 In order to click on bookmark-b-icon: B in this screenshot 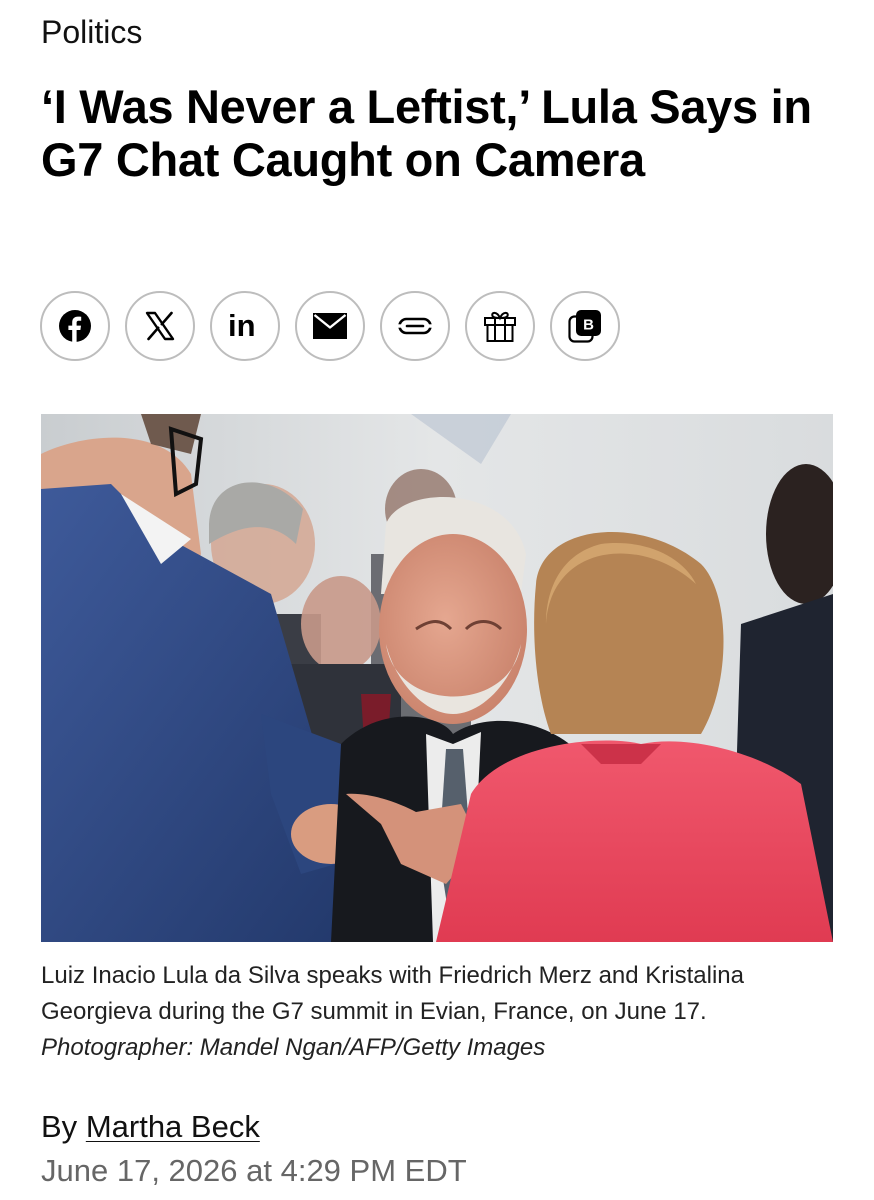, I will do `click(584, 326)`.